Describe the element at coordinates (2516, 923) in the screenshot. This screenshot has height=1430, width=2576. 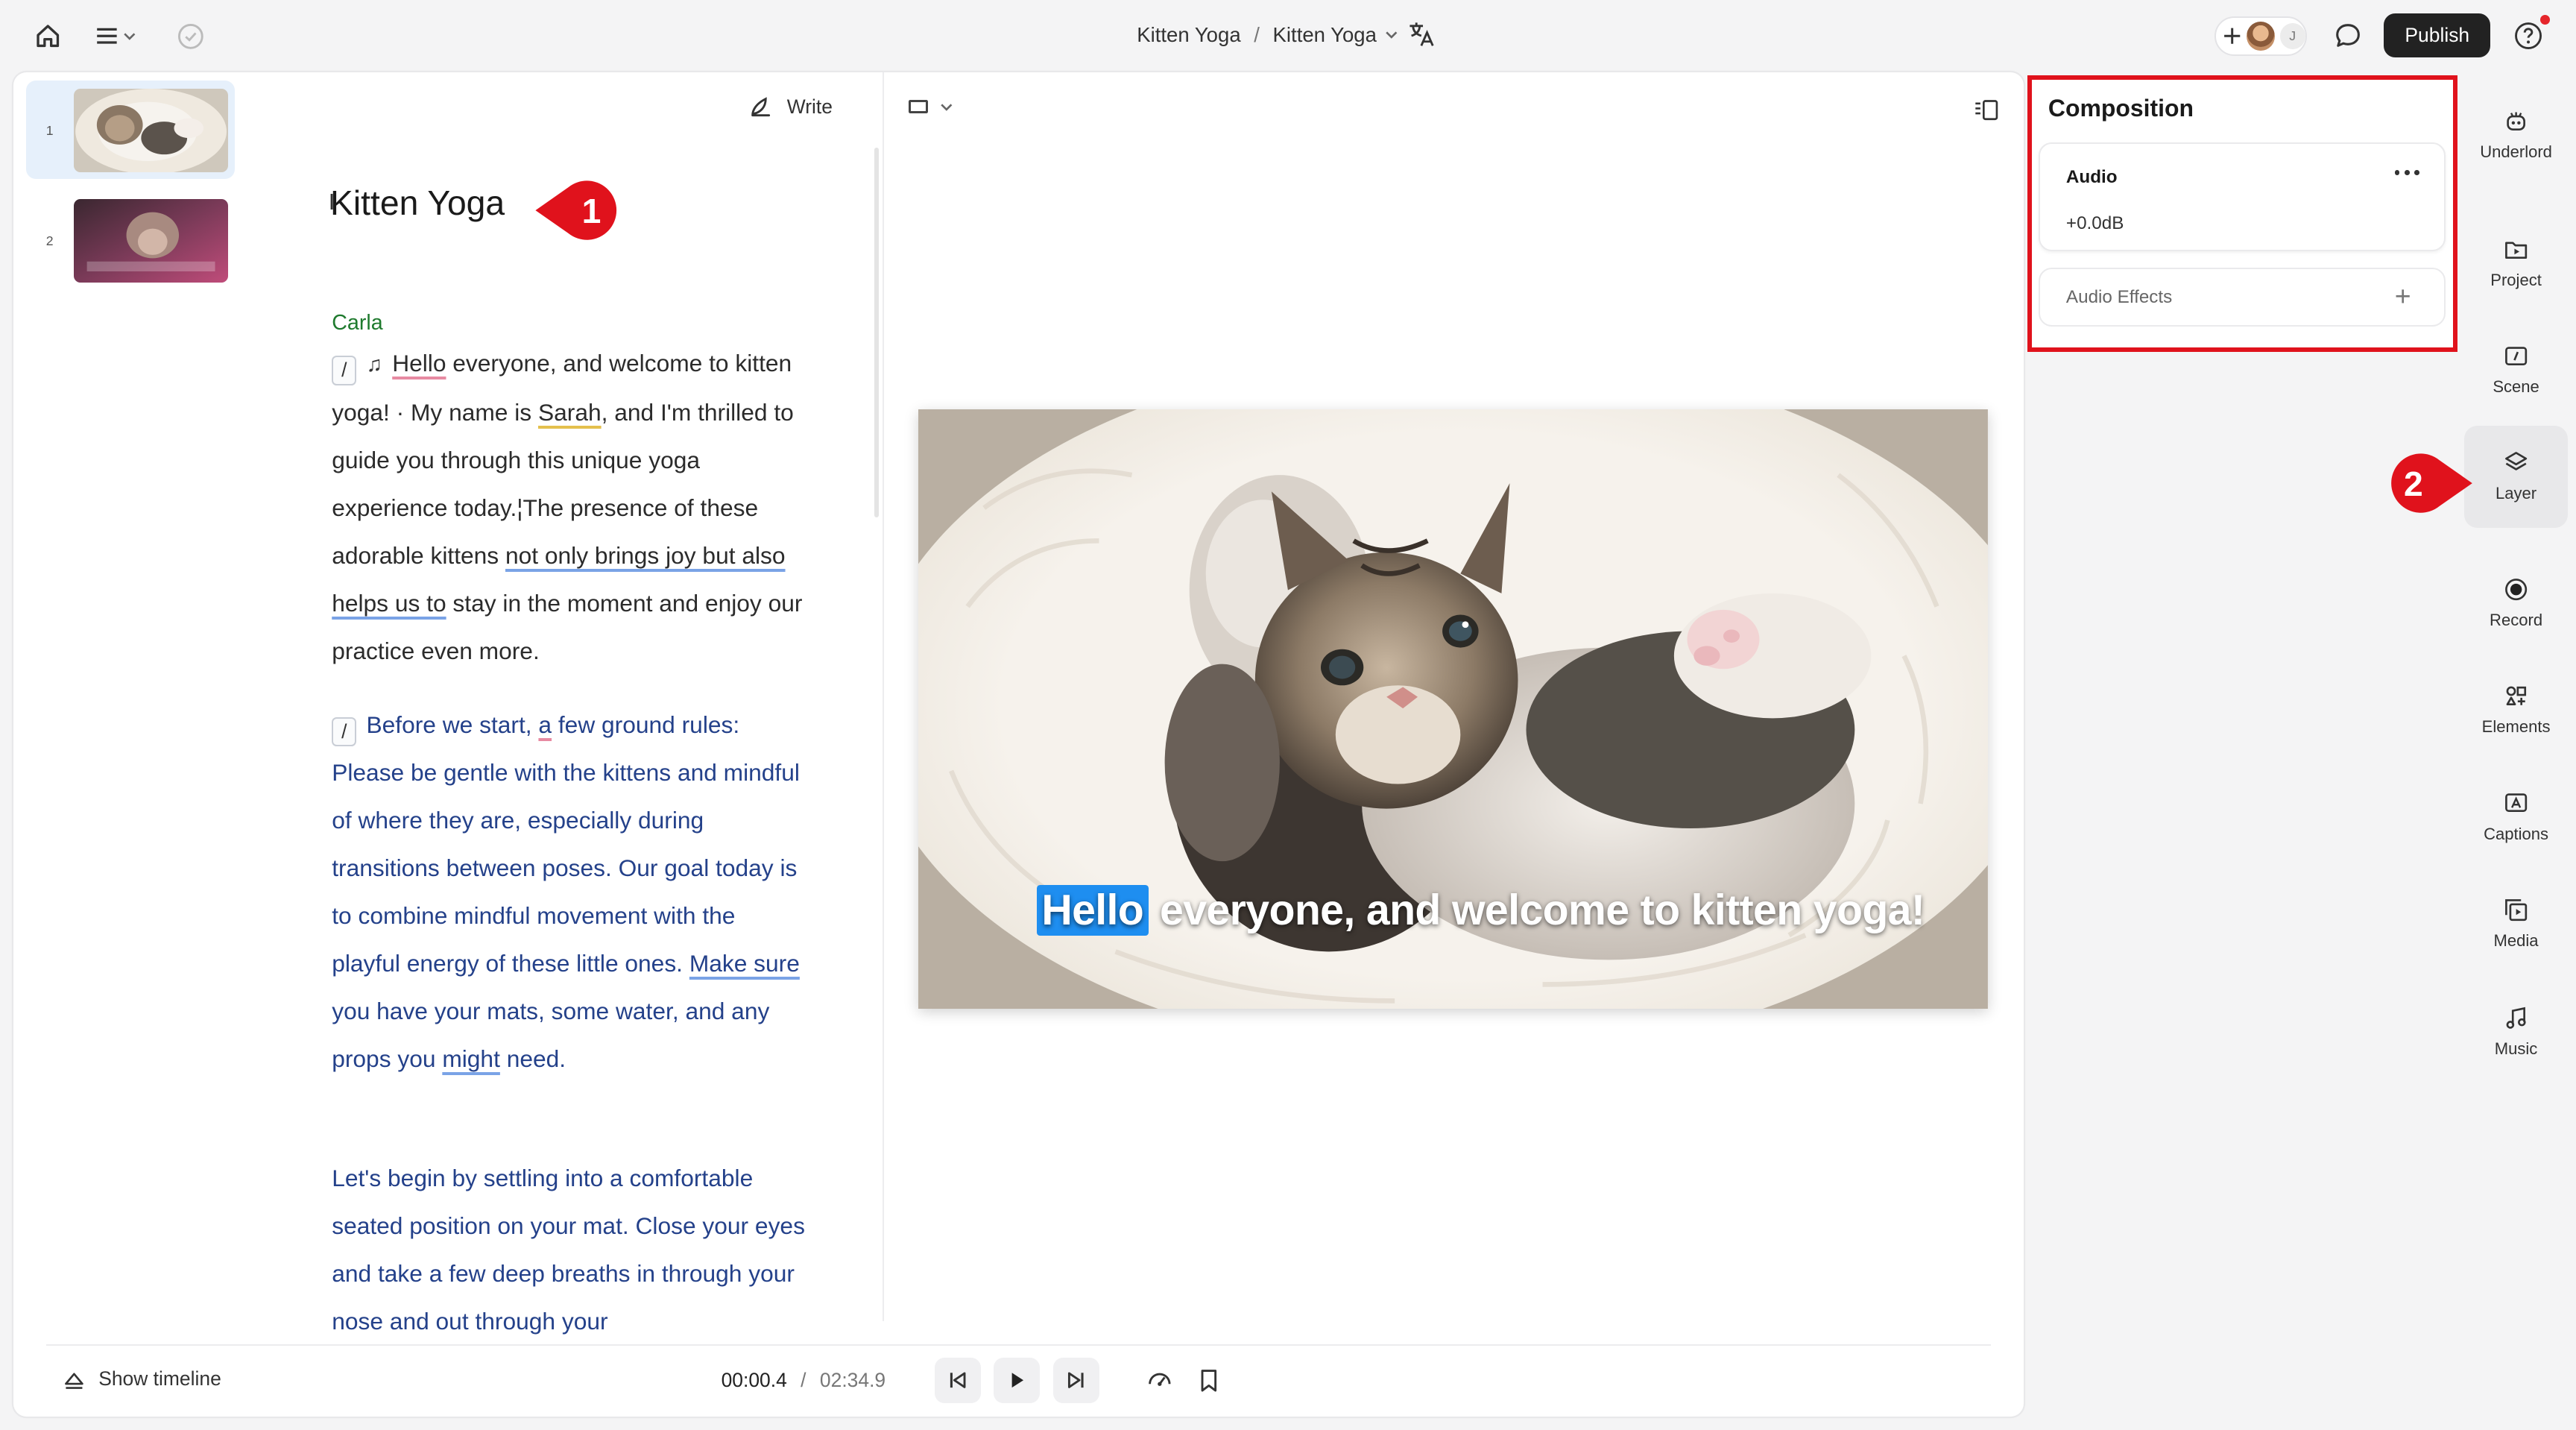
I see `rail-media: Media` at that location.